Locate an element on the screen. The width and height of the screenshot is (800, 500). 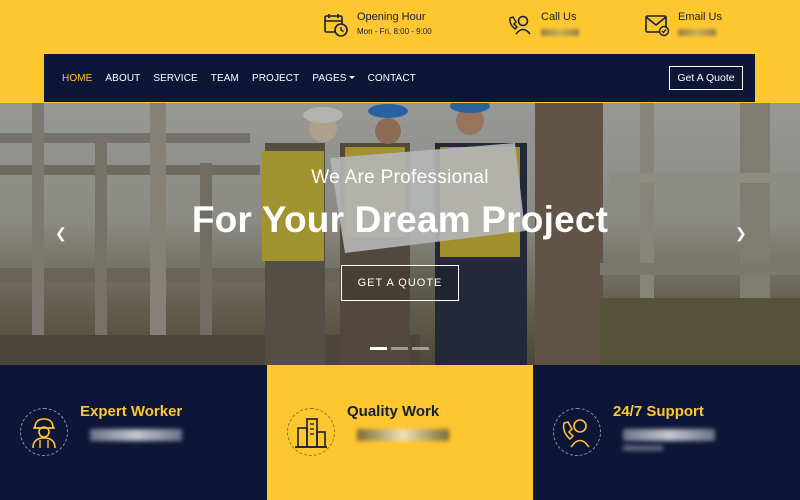
worker-icon is located at coordinates (44, 433).